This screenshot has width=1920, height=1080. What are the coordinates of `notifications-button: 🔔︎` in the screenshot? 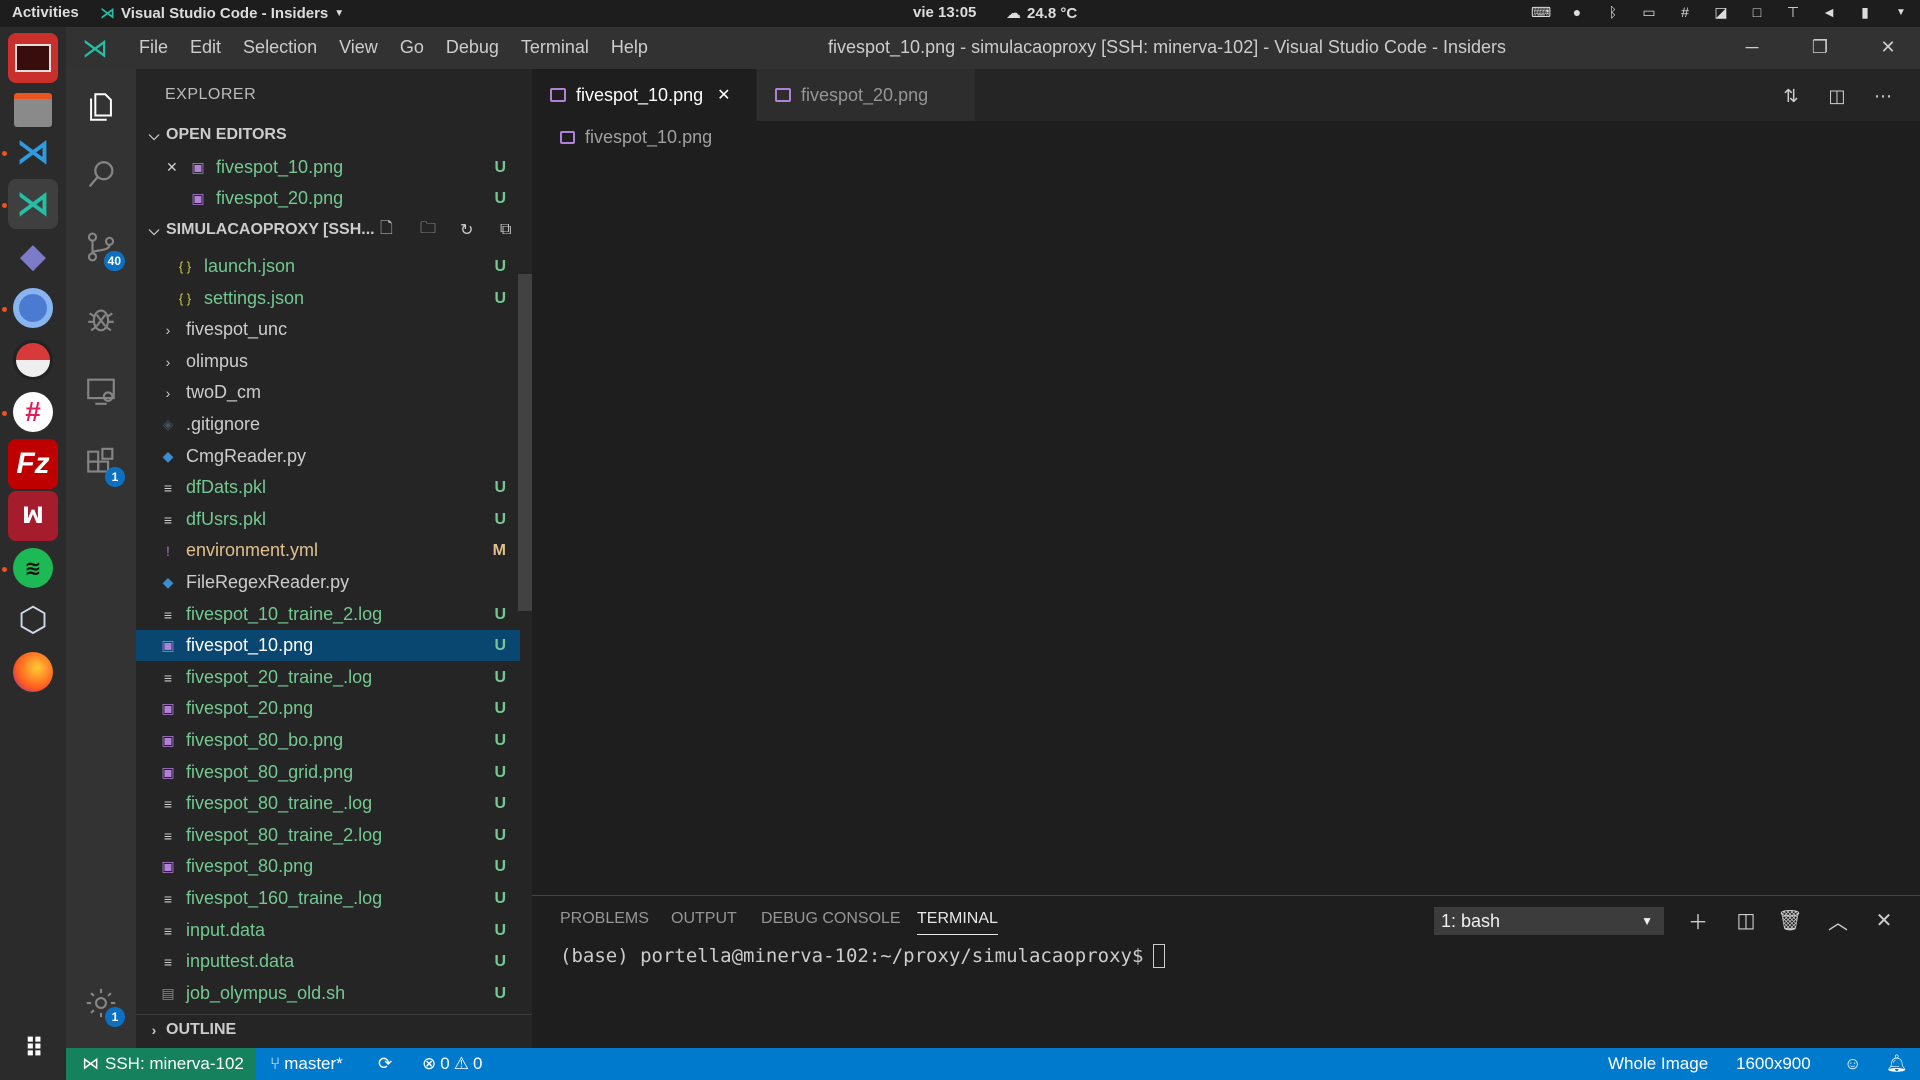 It's located at (1897, 1064).